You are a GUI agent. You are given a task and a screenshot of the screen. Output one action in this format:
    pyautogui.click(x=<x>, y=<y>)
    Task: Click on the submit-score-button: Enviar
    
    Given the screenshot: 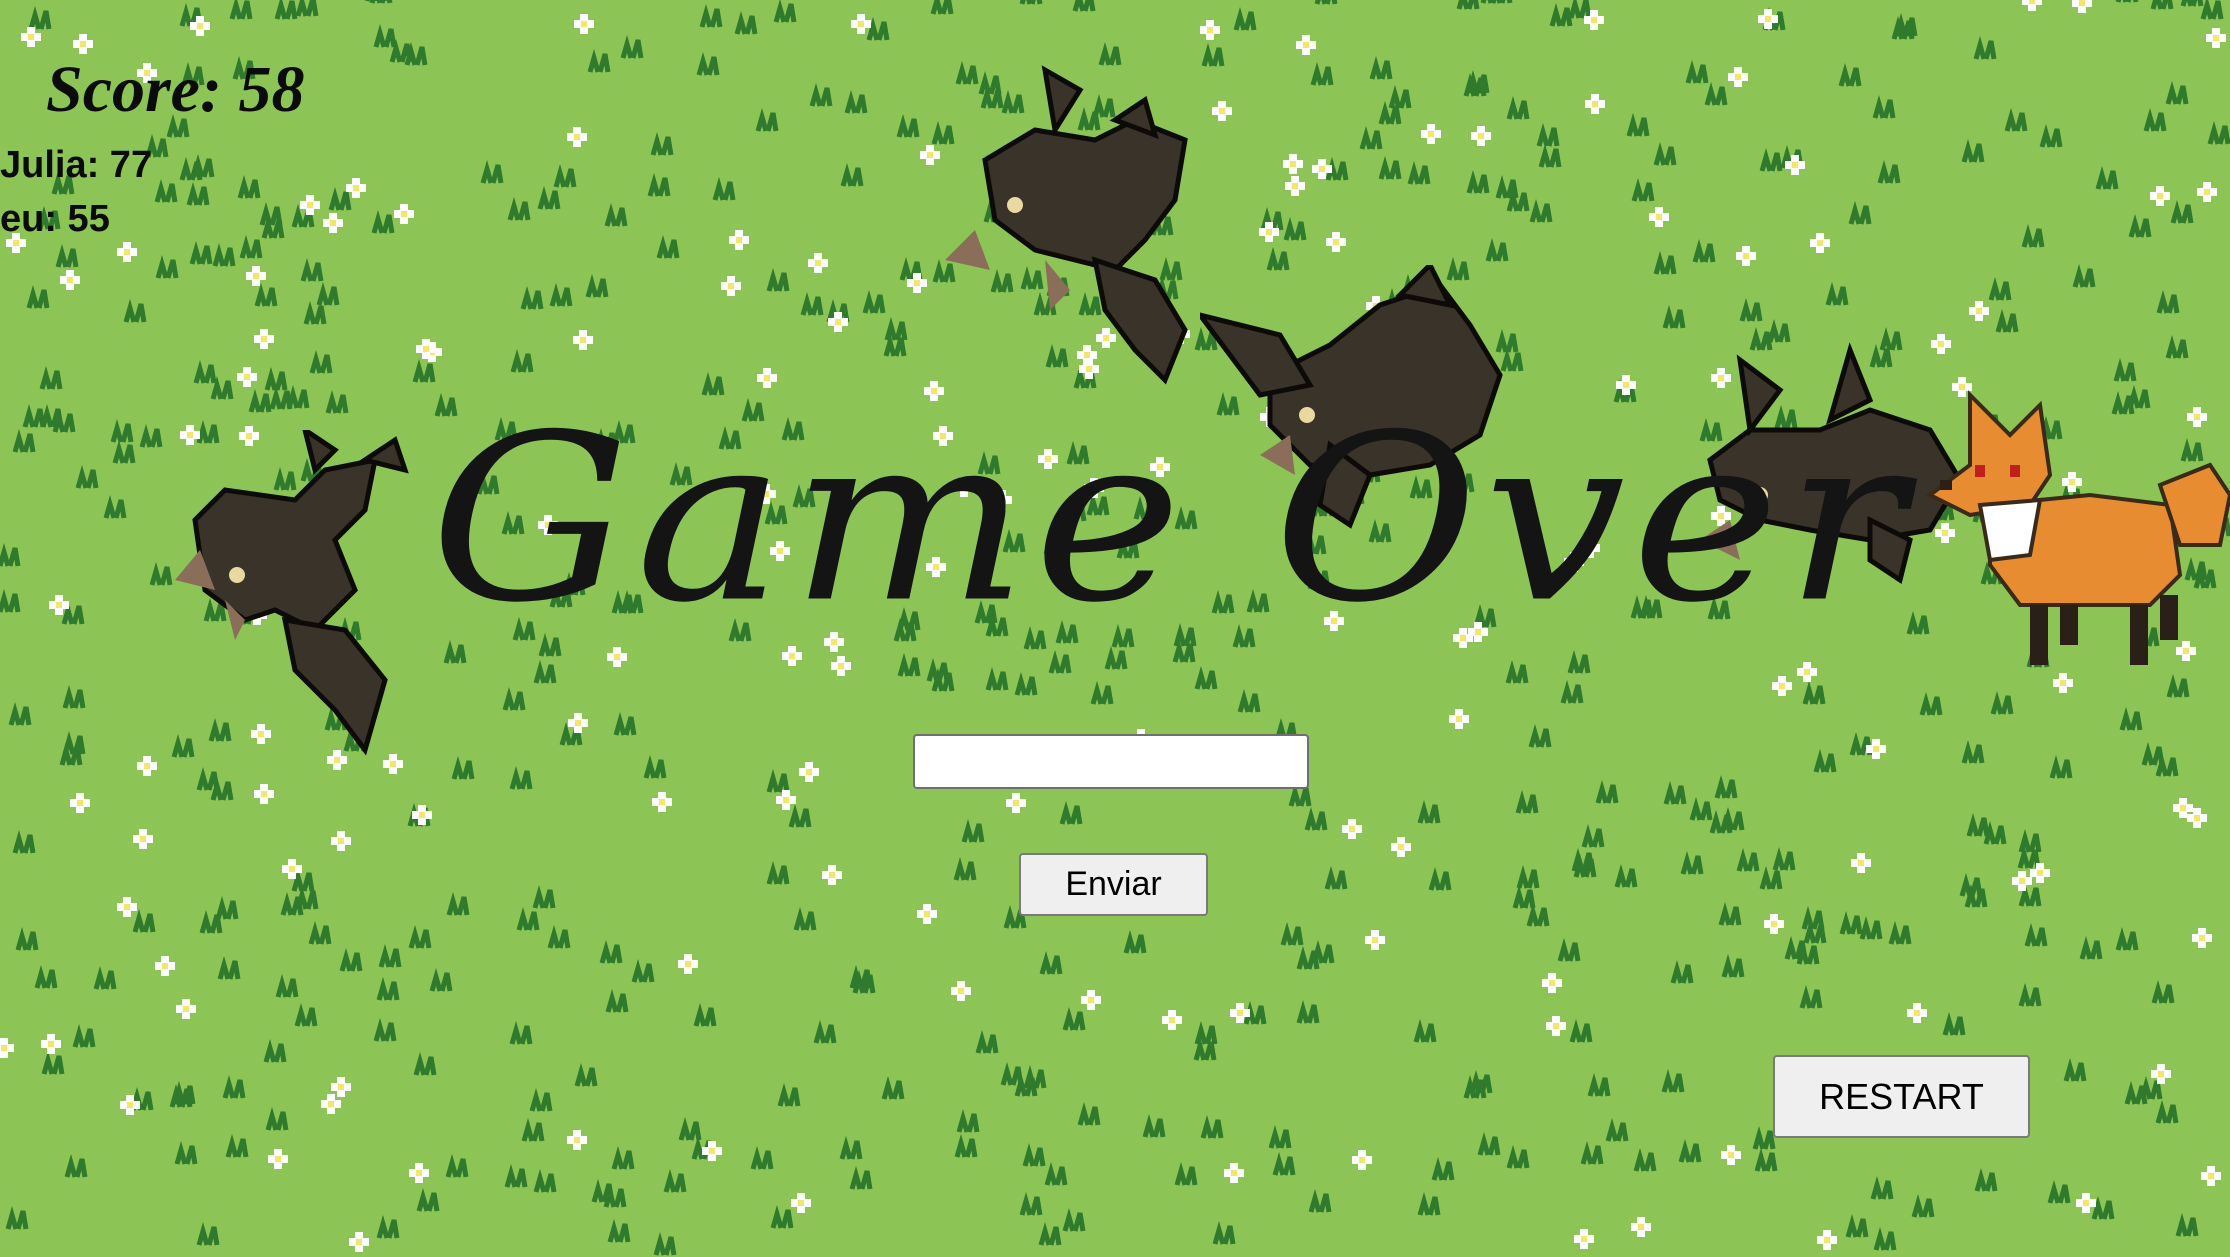 What is the action you would take?
    pyautogui.click(x=1113, y=884)
    